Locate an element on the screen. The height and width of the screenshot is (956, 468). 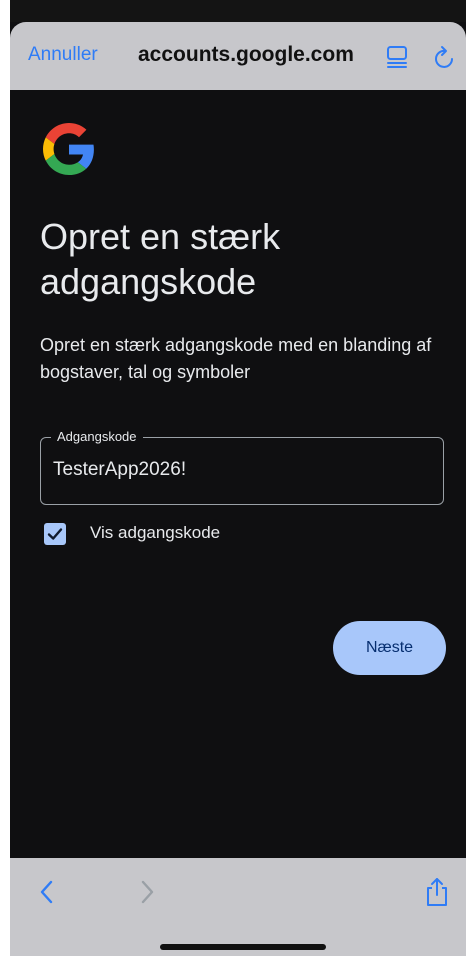
home-indicator is located at coordinates (243, 947).